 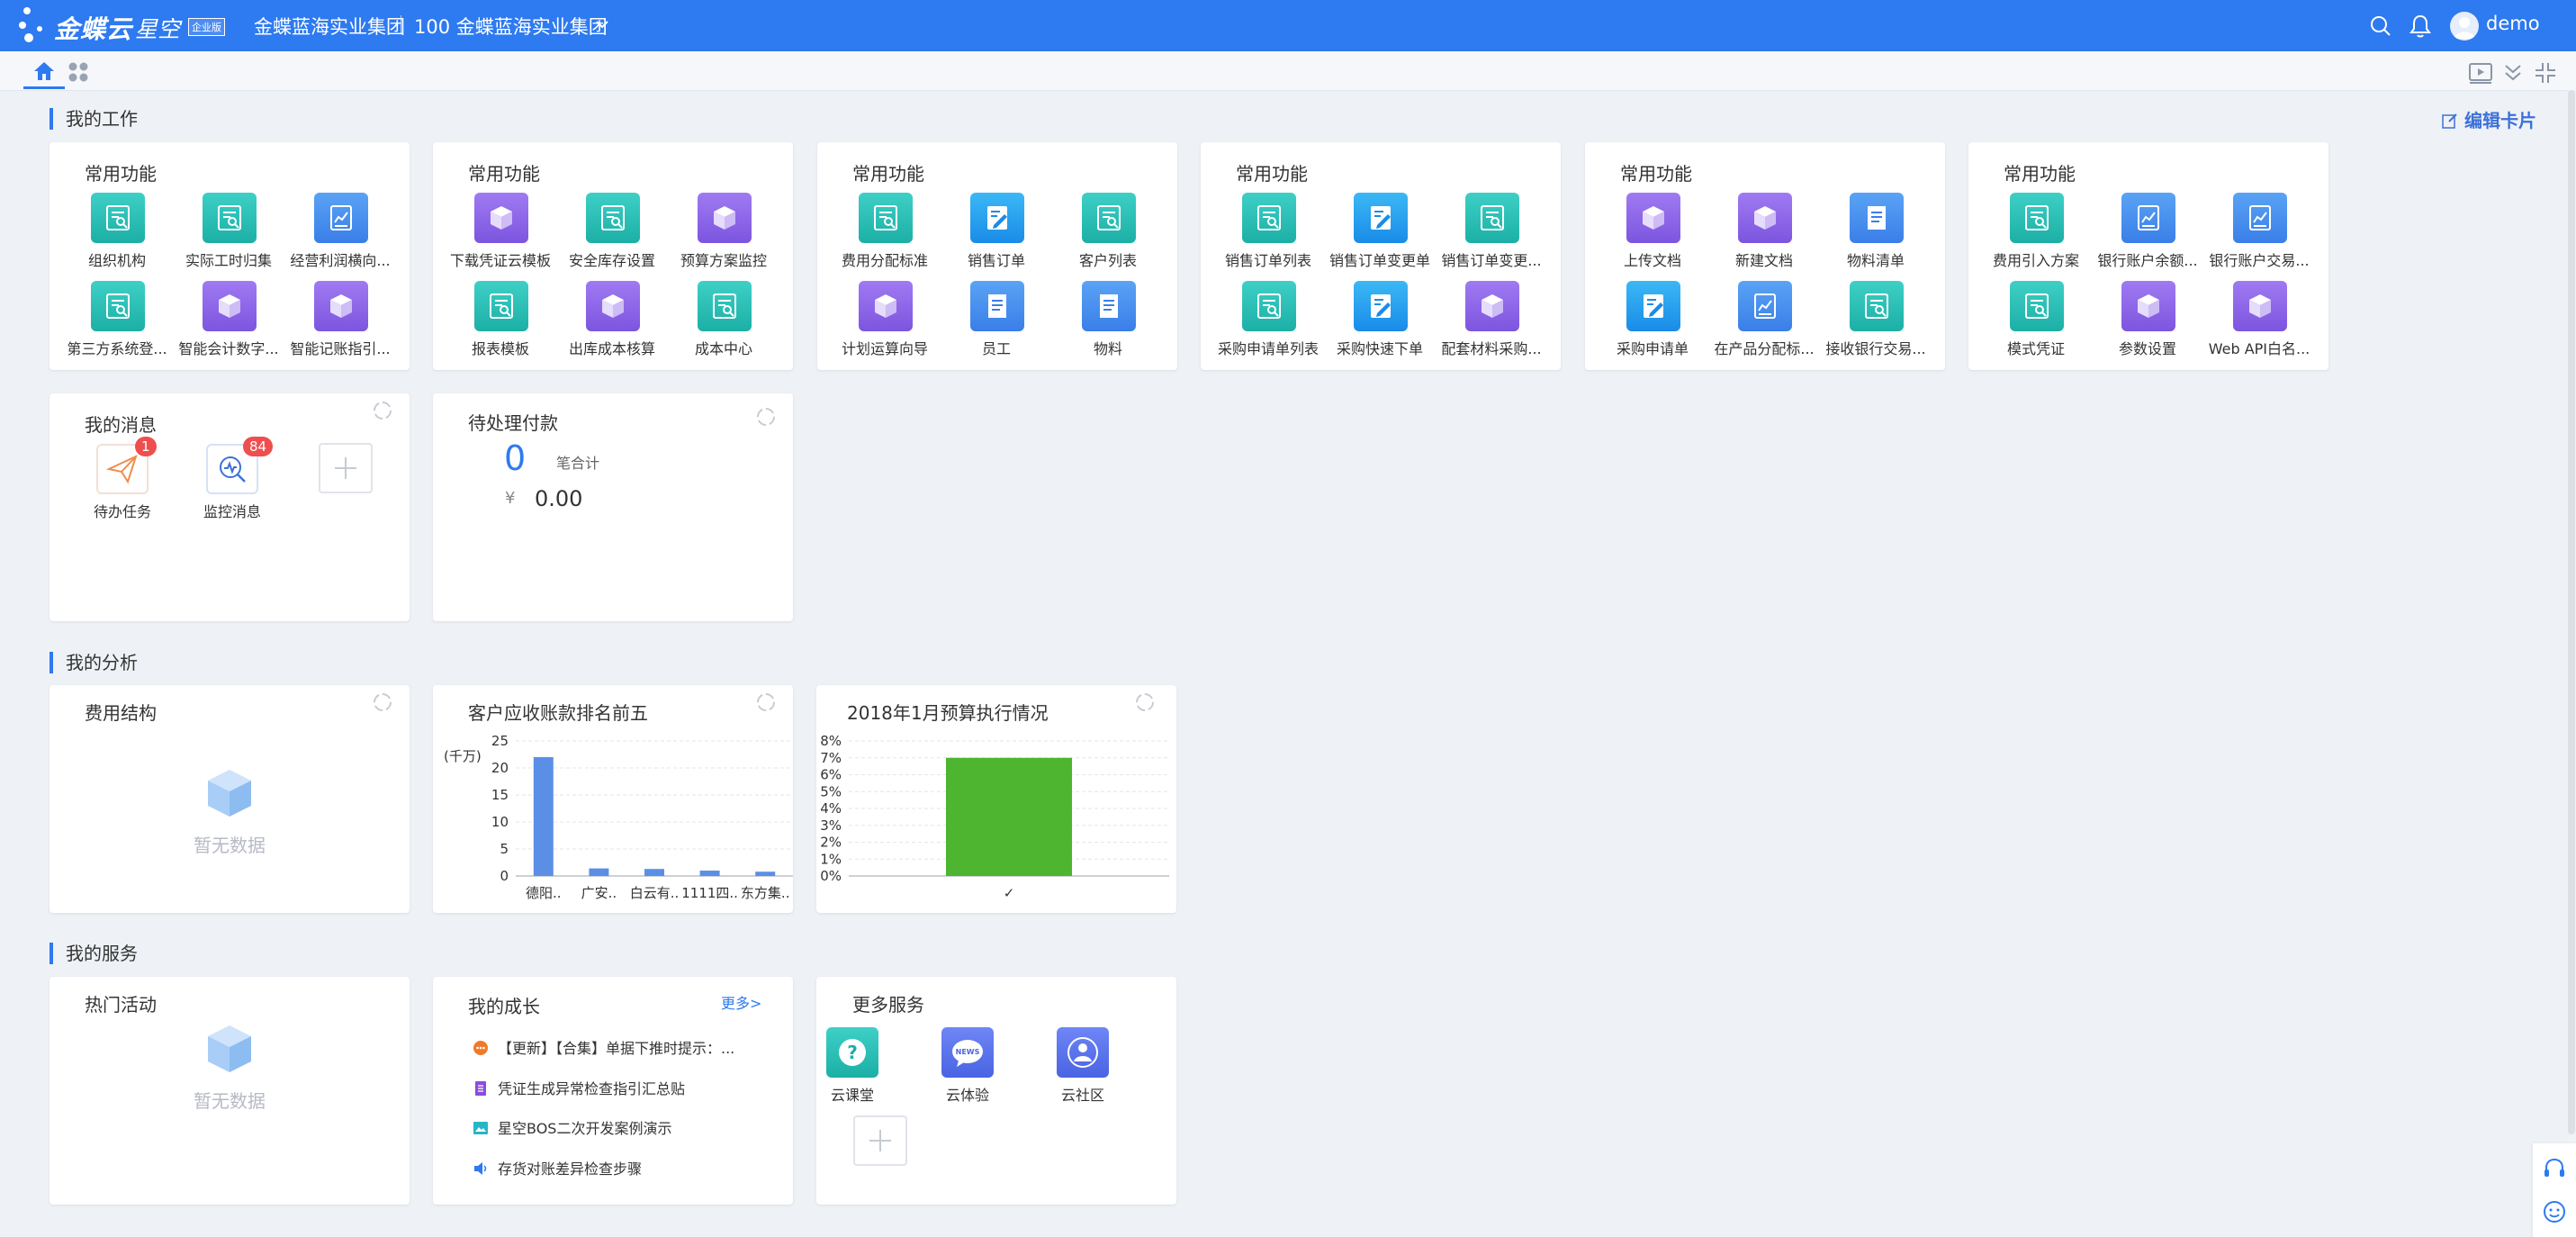 What do you see at coordinates (618, 817) in the screenshot?
I see `receivable-bar-chart: 0 5 10 15 20 25 德阳.. 广安.. 白云有.. 1111四.. 东方集.. (千万)` at bounding box center [618, 817].